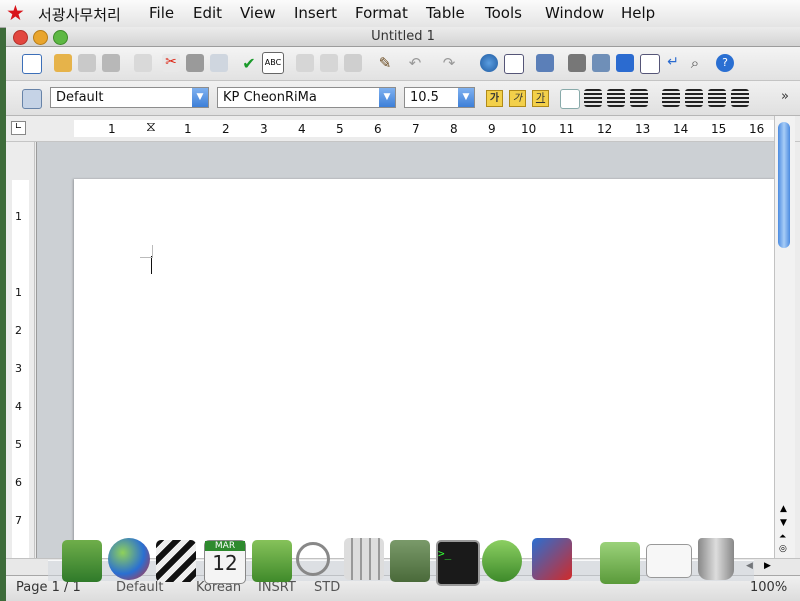  What do you see at coordinates (20, 372) in the screenshot?
I see `vertical-ruler-scale: 1 1 2 3 4 5 6 7` at bounding box center [20, 372].